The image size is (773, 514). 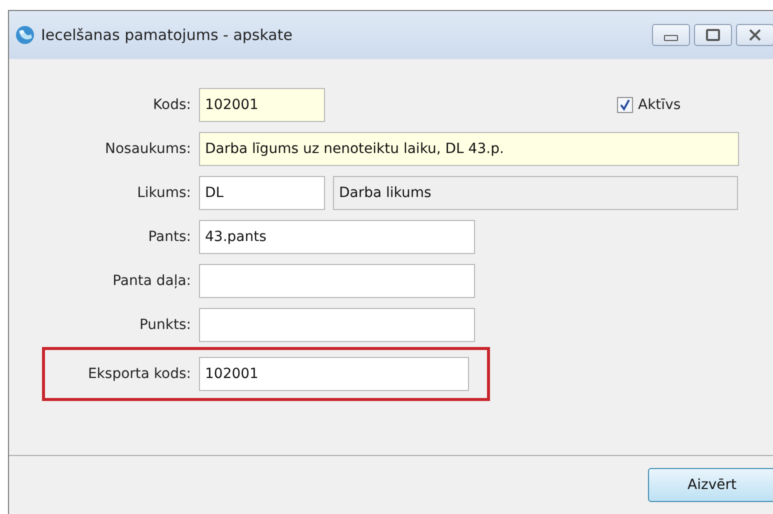 I want to click on field-label: Likums:, so click(x=163, y=193).